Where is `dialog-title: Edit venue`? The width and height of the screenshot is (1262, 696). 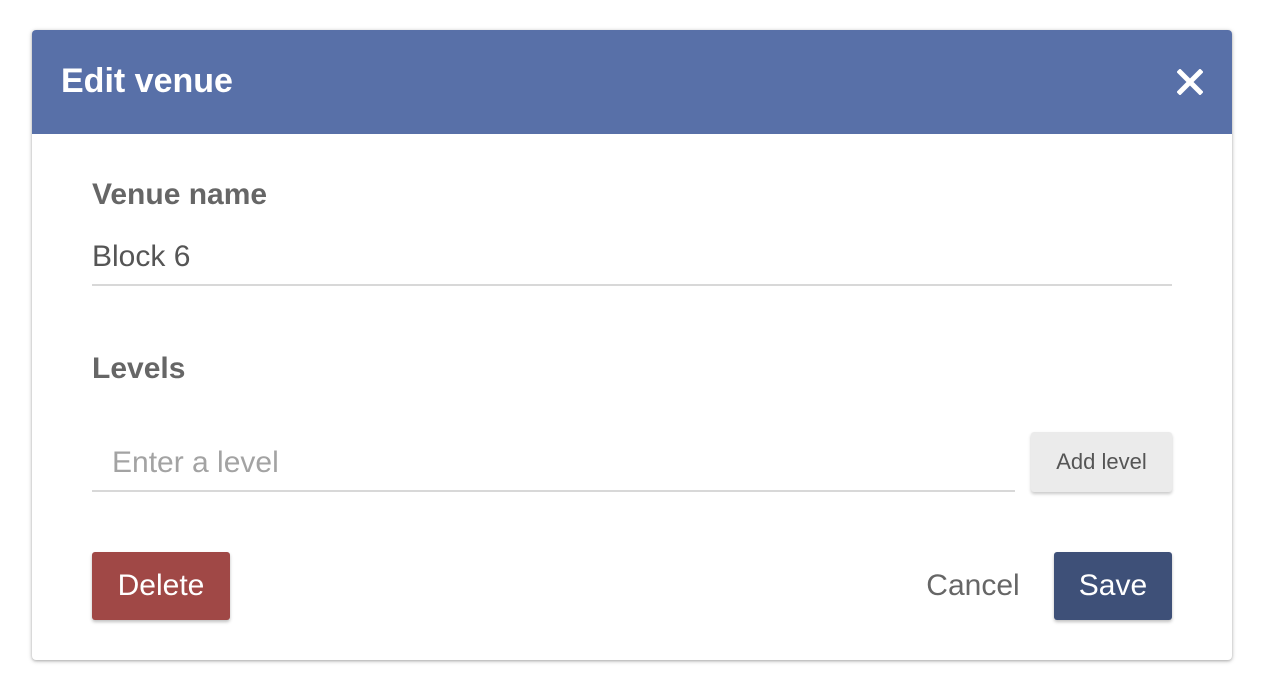 dialog-title: Edit venue is located at coordinates (147, 81).